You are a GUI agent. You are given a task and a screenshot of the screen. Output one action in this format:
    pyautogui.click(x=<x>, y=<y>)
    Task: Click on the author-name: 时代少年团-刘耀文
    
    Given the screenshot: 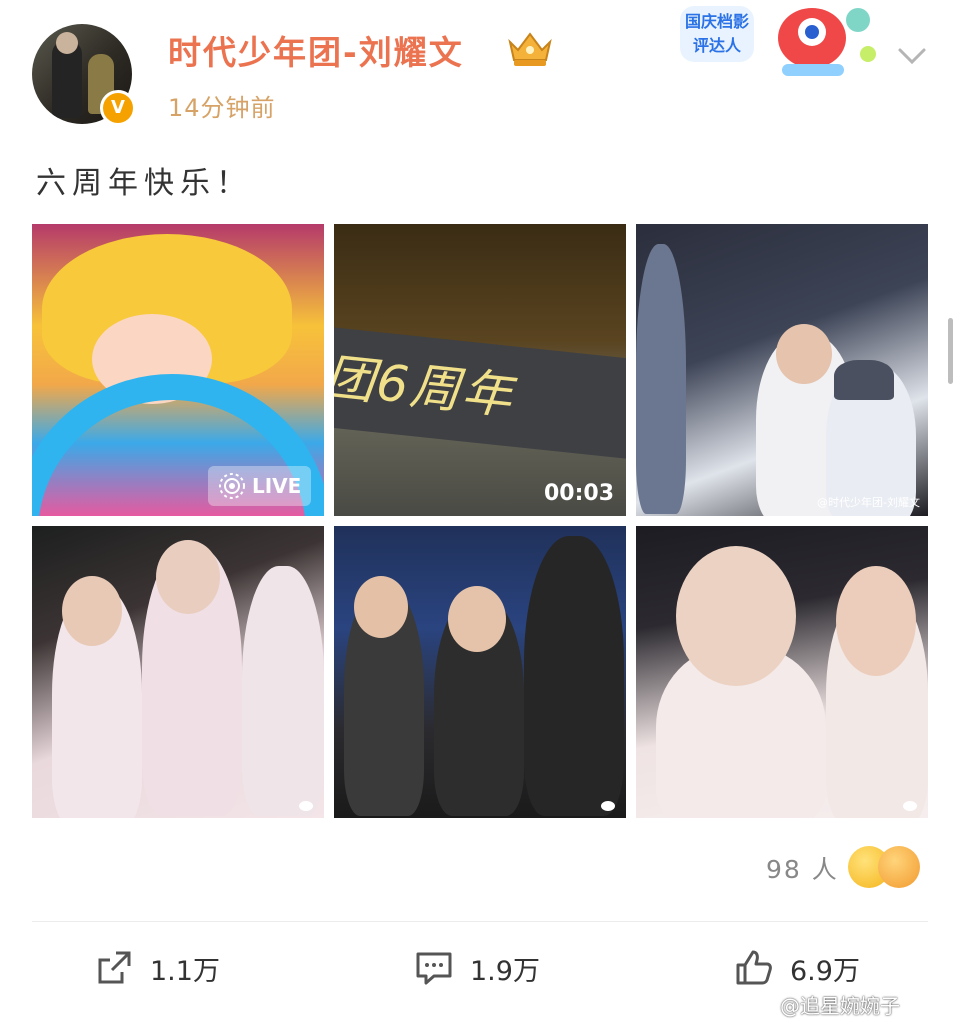 What is the action you would take?
    pyautogui.click(x=316, y=50)
    